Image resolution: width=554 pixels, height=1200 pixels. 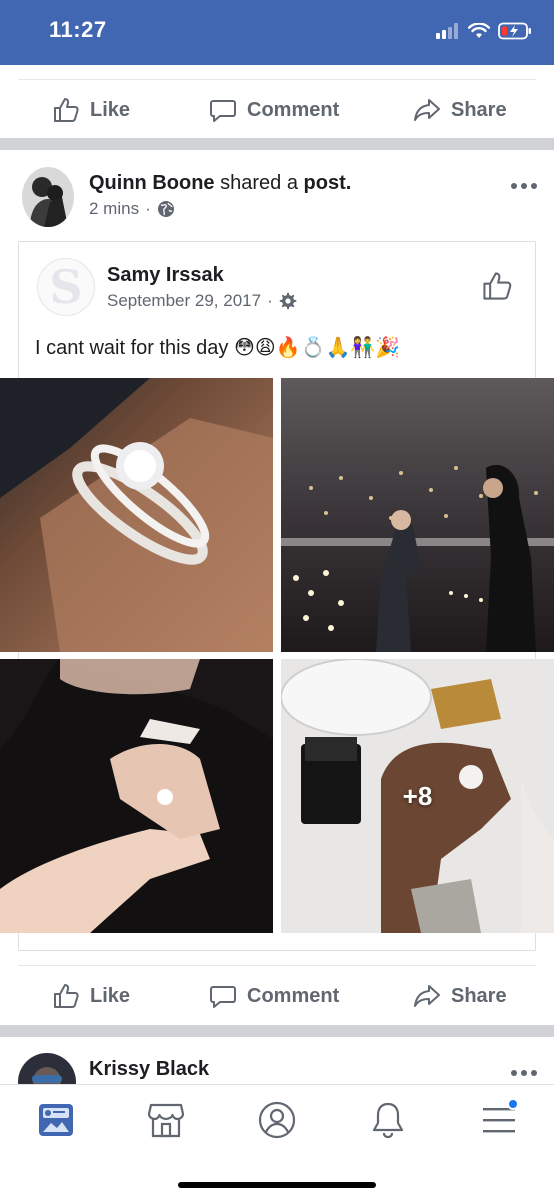 What do you see at coordinates (184, 301) in the screenshot?
I see `shared-post-date: September 29, 2017` at bounding box center [184, 301].